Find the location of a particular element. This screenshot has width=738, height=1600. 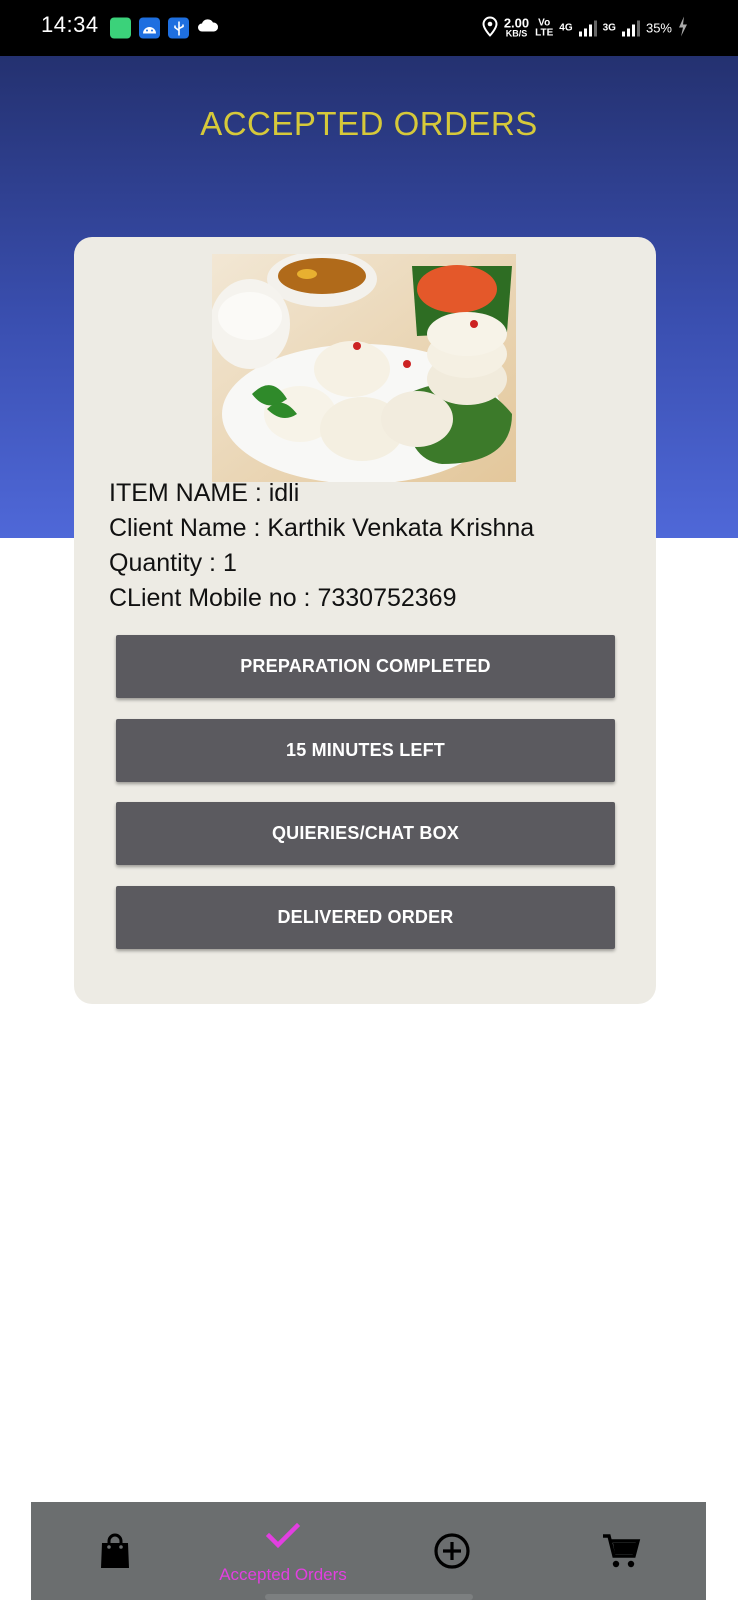

delivered-order-button: DELIVERED ORDER is located at coordinates (365, 917).